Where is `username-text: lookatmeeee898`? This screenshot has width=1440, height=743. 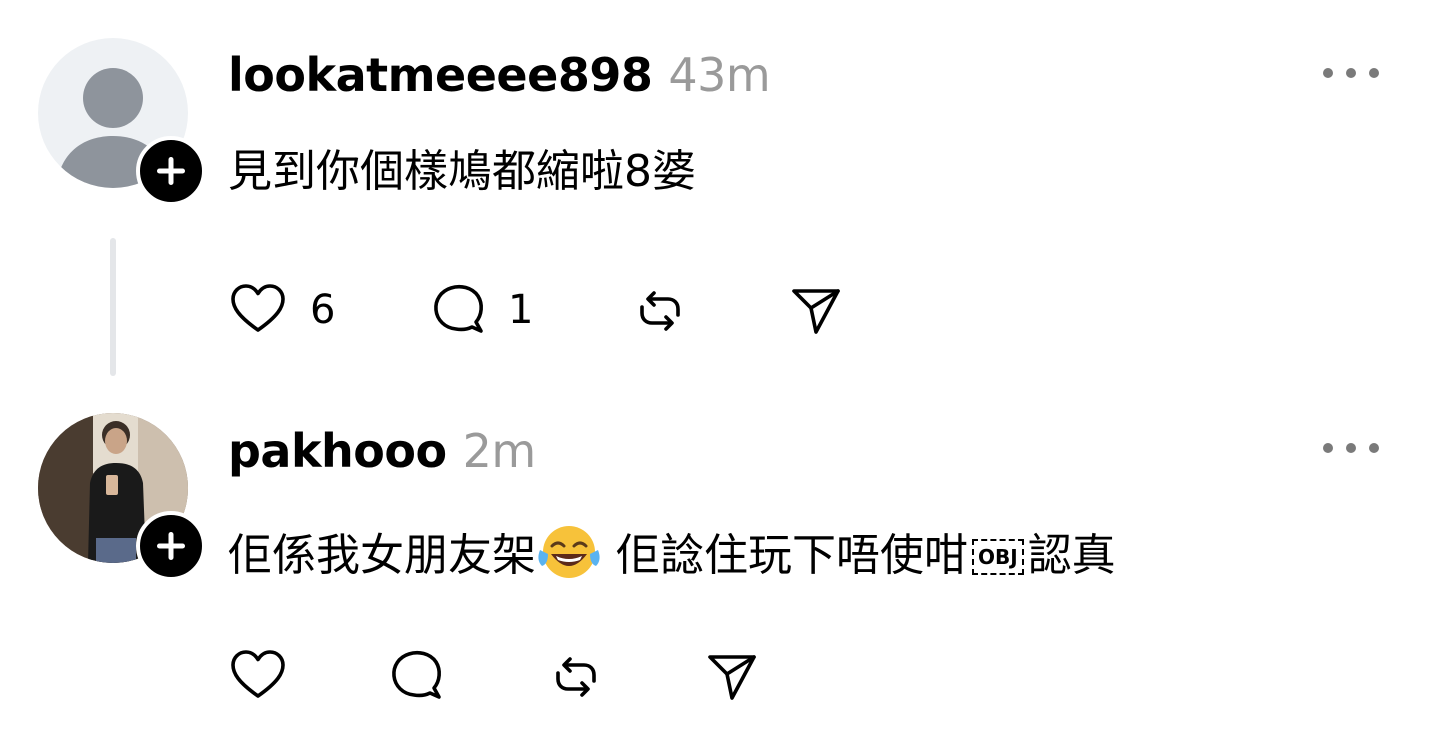 username-text: lookatmeeee898 is located at coordinates (440, 75).